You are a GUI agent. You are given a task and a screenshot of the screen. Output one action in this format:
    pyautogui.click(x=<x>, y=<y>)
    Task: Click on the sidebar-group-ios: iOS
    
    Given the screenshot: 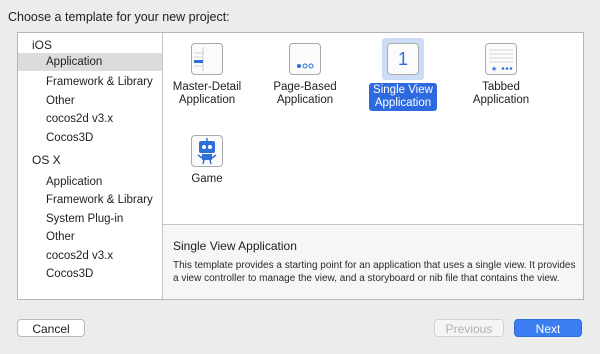 What is the action you would take?
    pyautogui.click(x=42, y=45)
    